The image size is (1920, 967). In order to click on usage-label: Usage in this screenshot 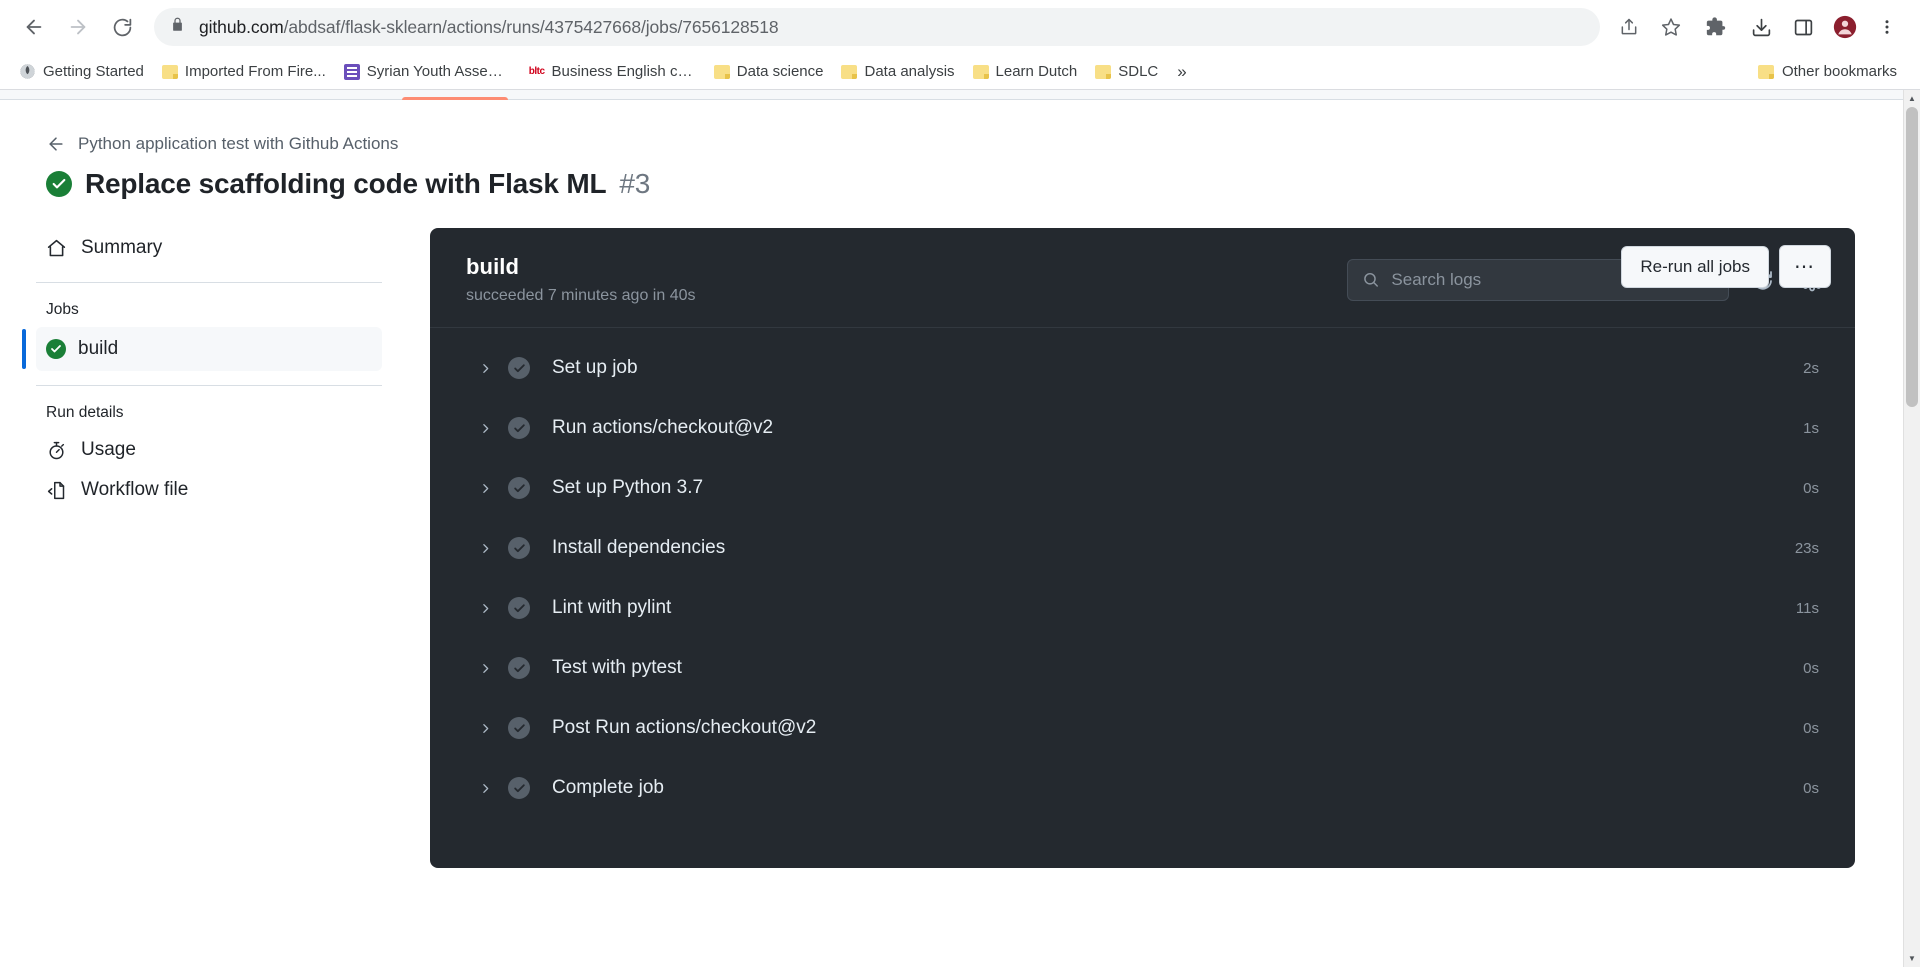, I will do `click(108, 449)`.